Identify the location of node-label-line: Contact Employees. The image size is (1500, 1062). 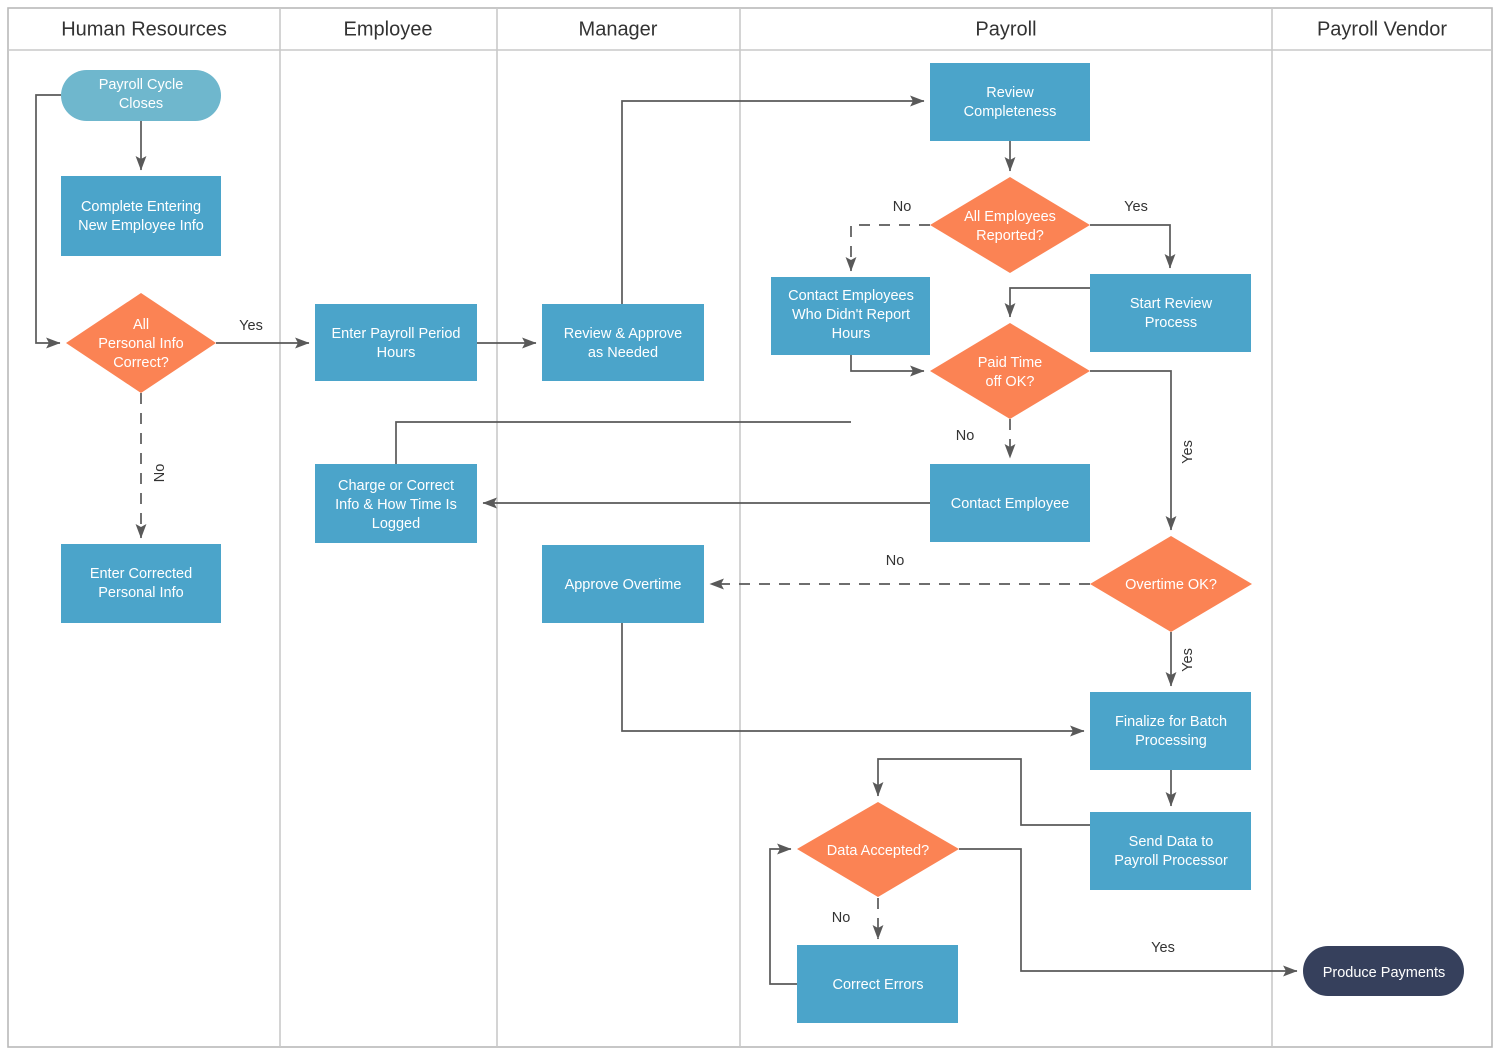
(851, 296).